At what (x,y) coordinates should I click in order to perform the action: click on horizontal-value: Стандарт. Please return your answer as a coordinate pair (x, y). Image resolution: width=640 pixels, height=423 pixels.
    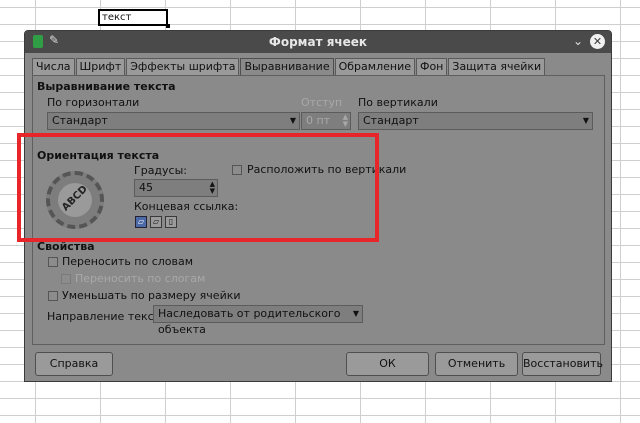
    Looking at the image, I should click on (80, 120).